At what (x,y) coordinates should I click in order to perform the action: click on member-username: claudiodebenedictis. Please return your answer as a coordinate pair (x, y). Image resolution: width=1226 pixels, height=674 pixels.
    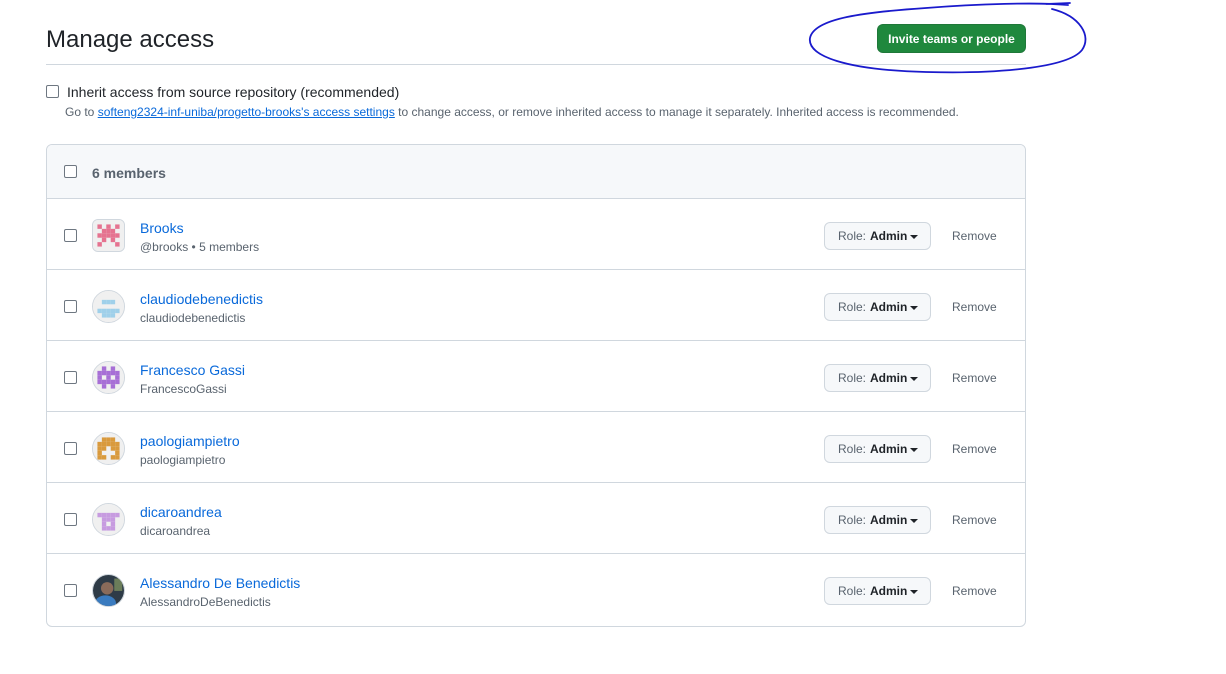
    Looking at the image, I should click on (193, 318).